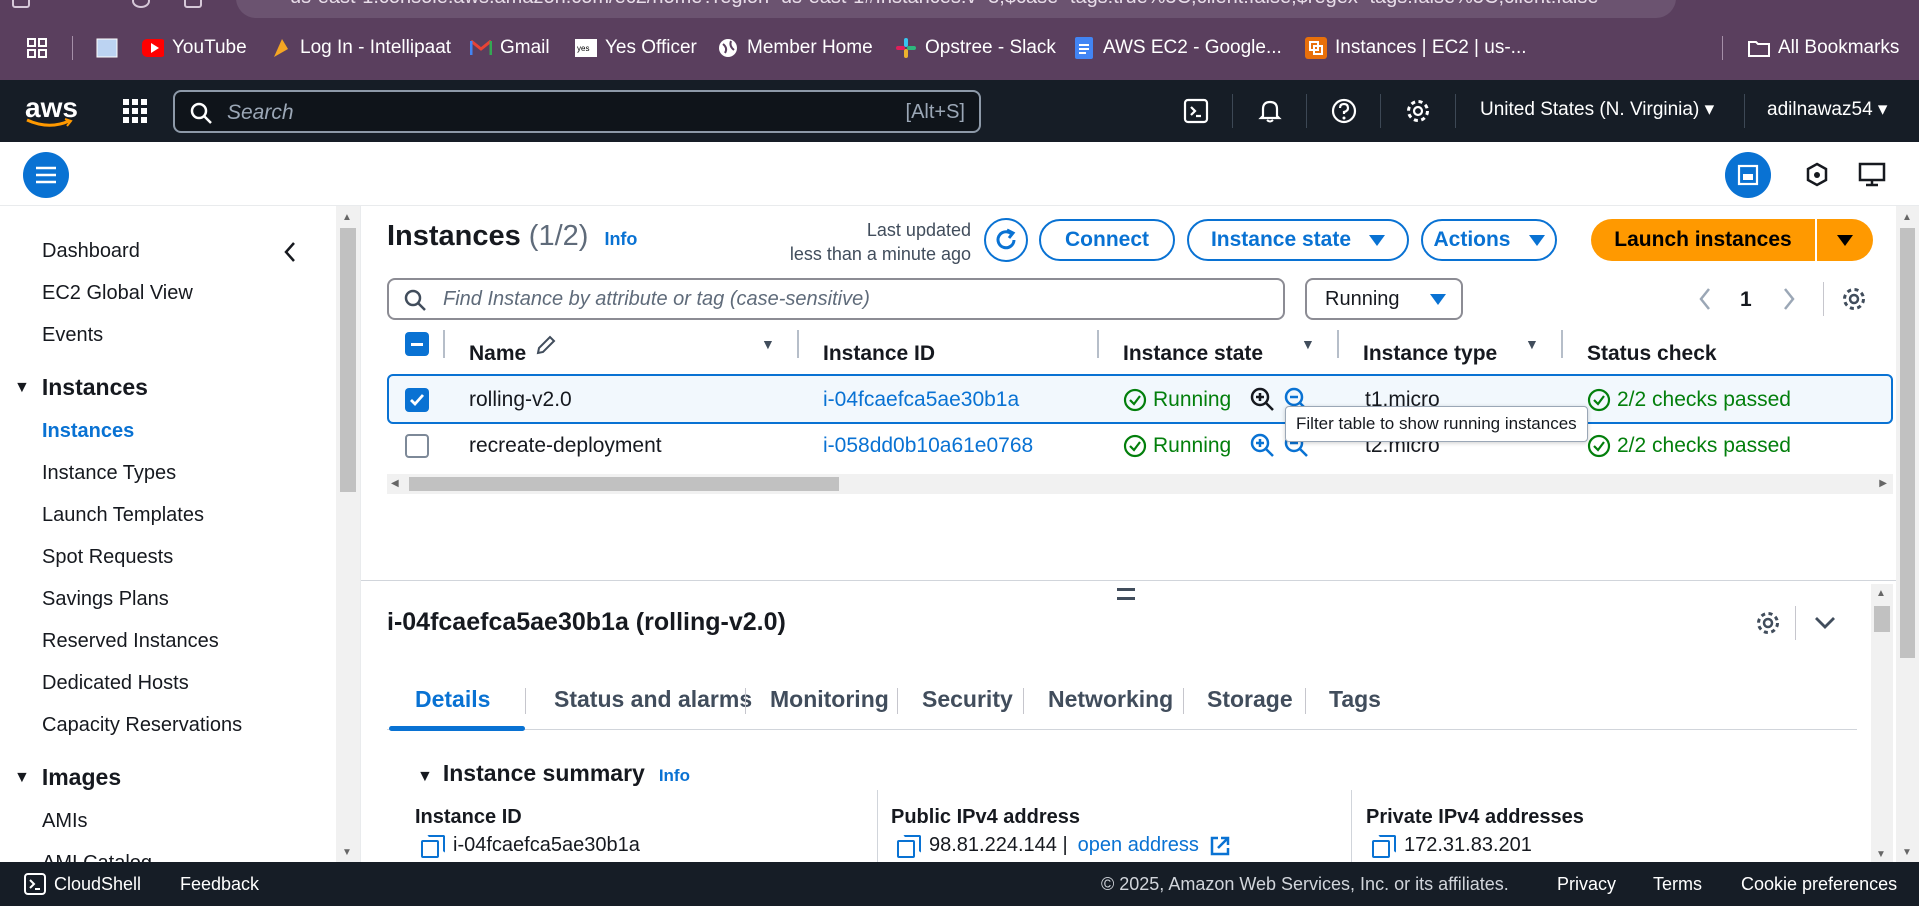  Describe the element at coordinates (193, 4) in the screenshot. I see `extensions-icon` at that location.